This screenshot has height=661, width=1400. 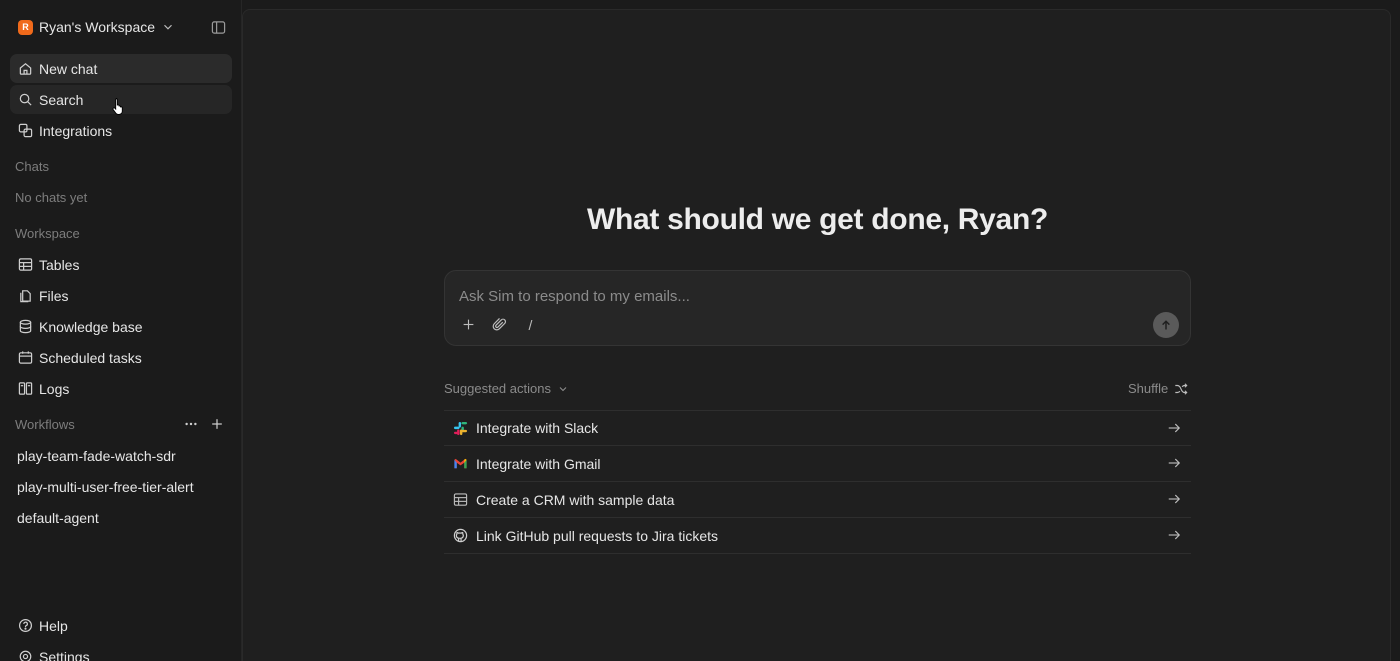 What do you see at coordinates (121, 68) in the screenshot?
I see `nav-new-chat: New chat` at bounding box center [121, 68].